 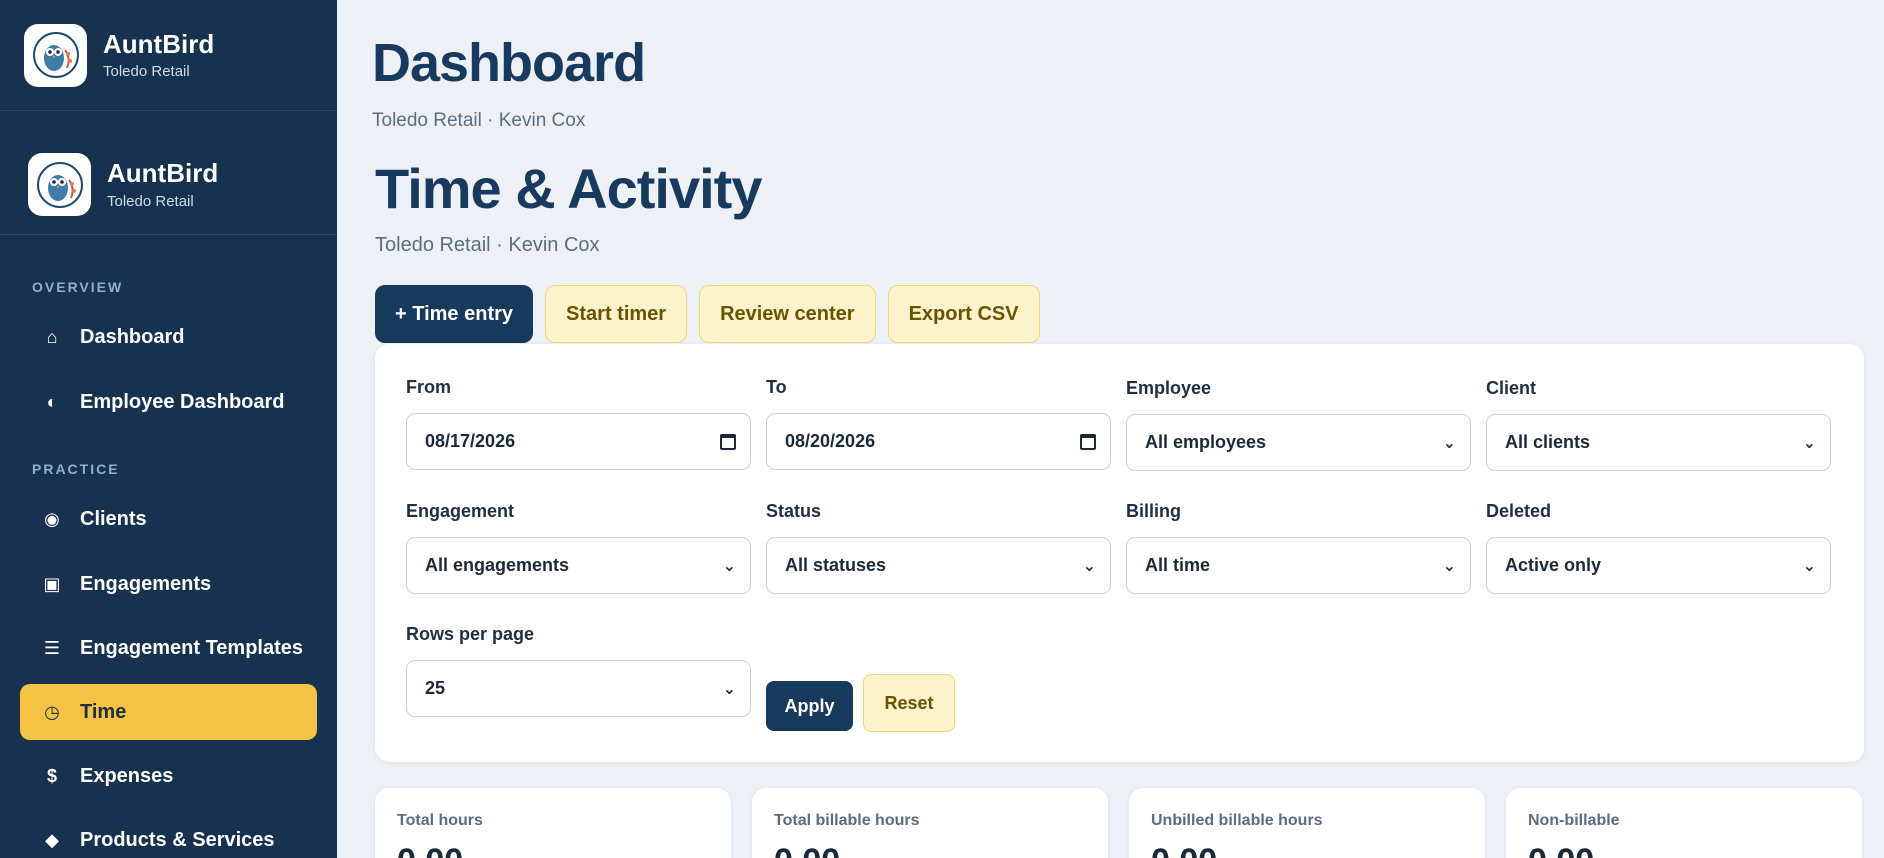 I want to click on sidebar-item-label: Employee Dashboard, so click(x=182, y=401).